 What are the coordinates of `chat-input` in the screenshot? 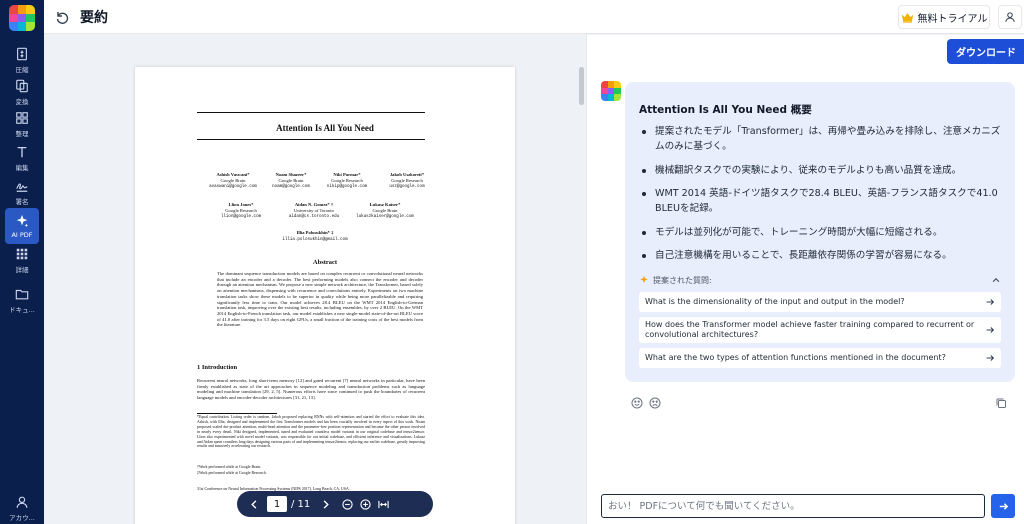 It's located at (793, 506).